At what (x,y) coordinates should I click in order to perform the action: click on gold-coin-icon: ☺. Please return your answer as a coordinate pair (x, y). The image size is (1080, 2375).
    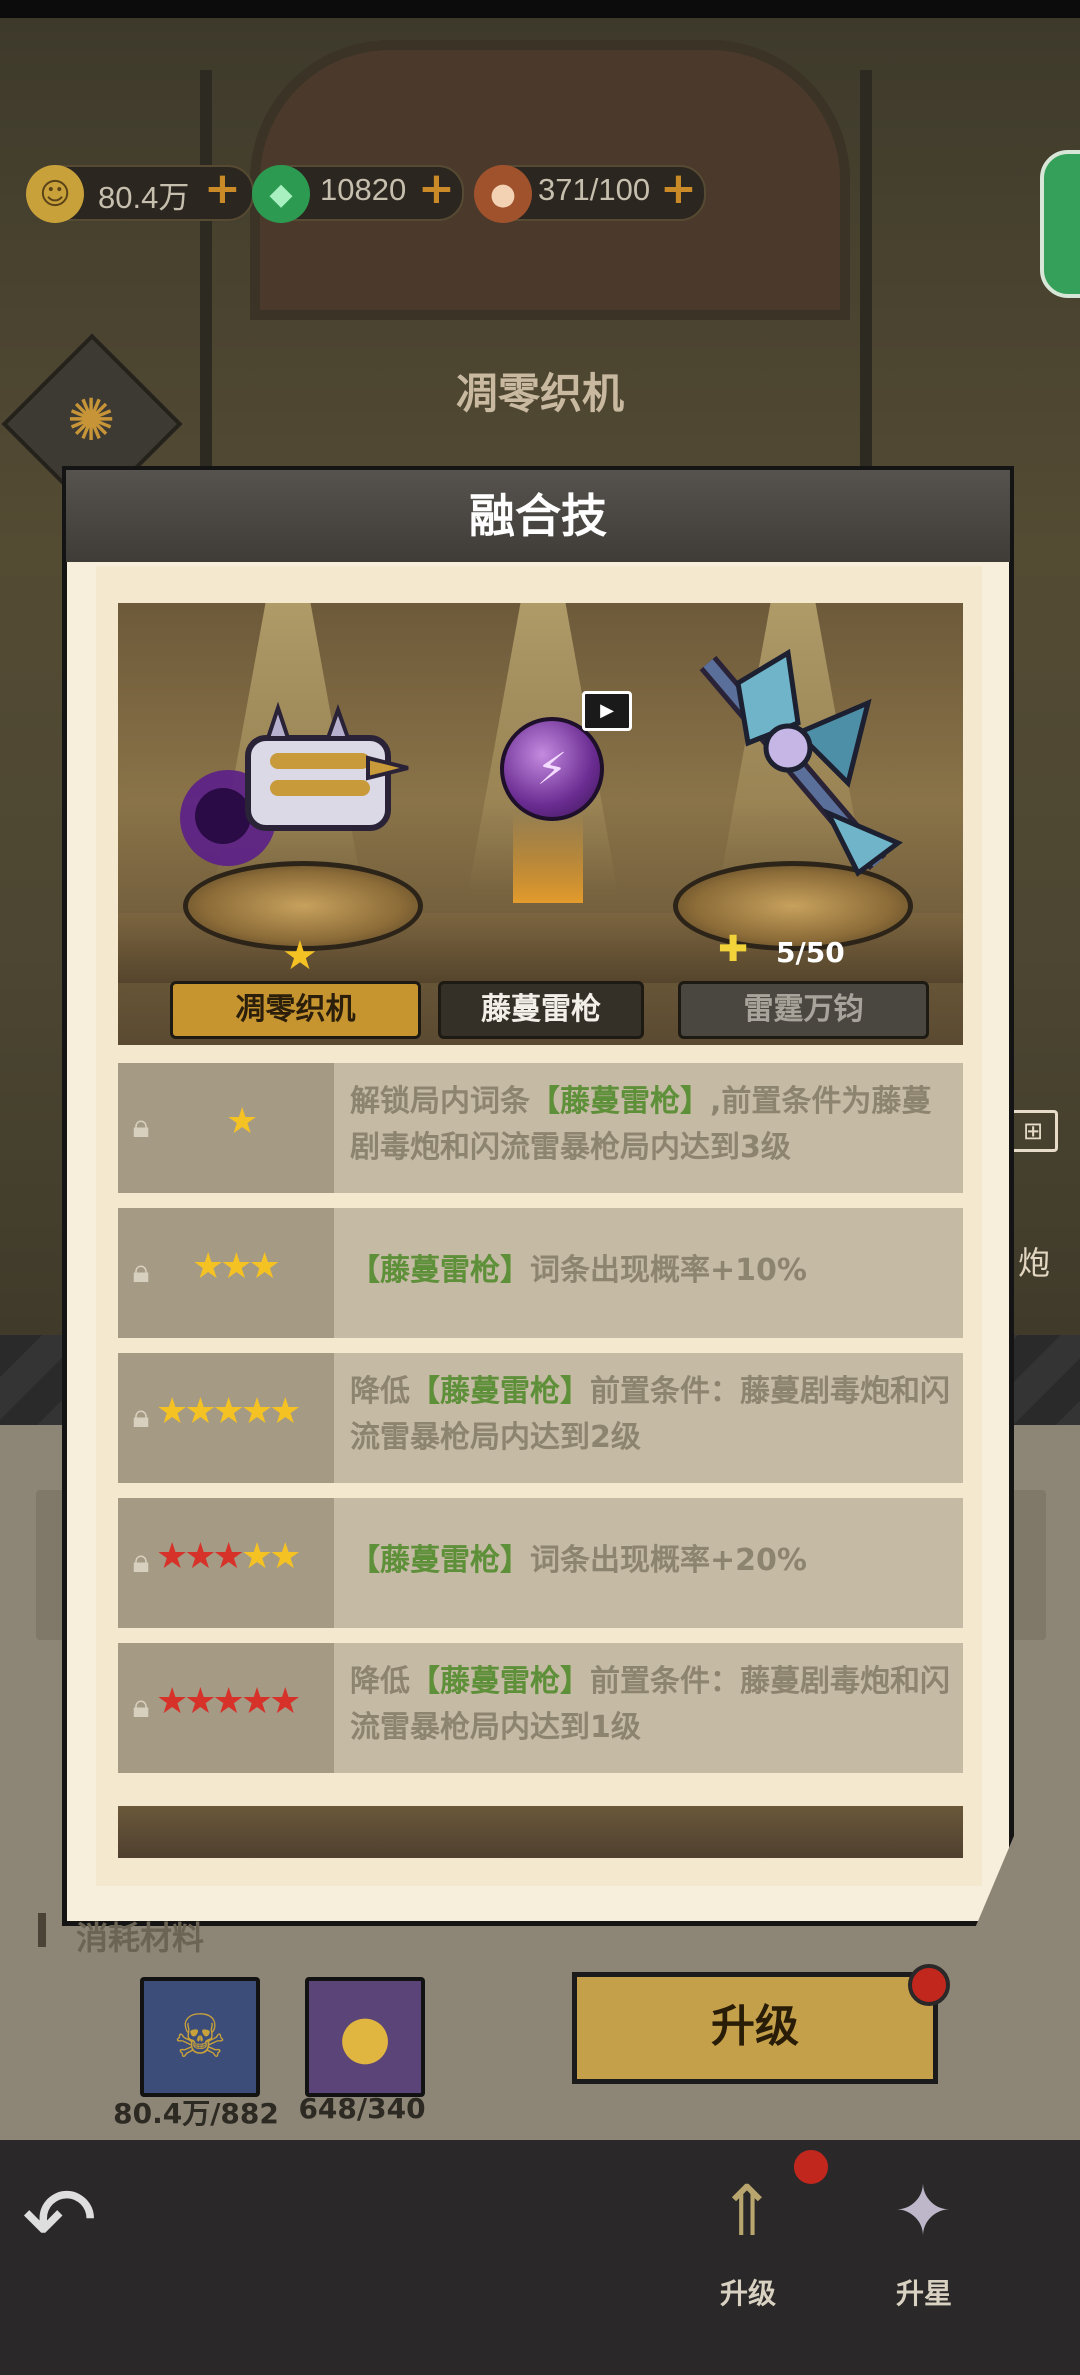
    Looking at the image, I should click on (55, 194).